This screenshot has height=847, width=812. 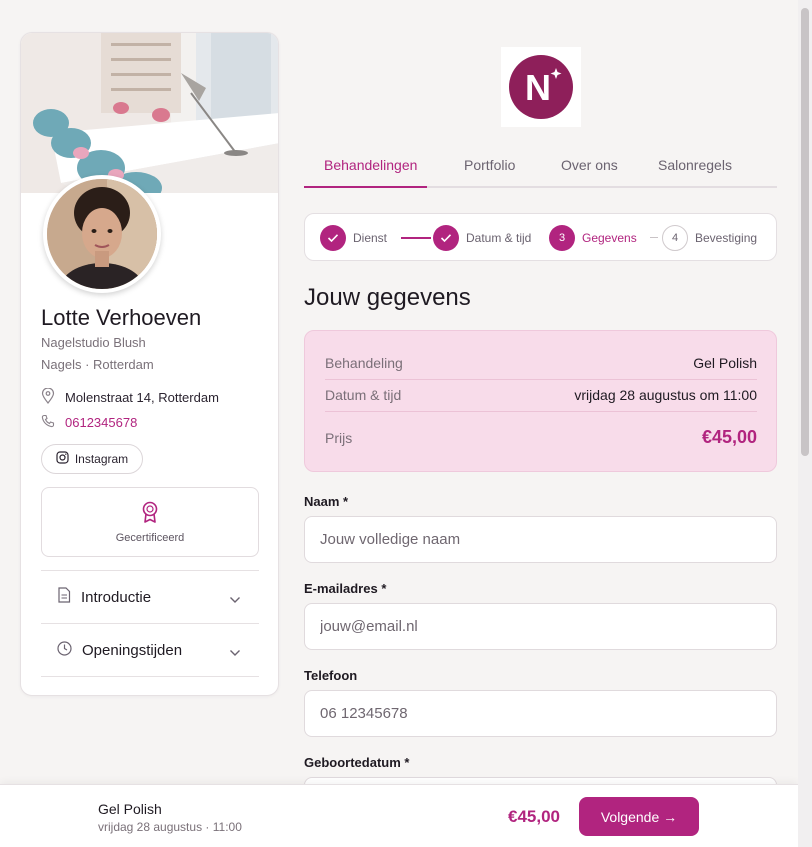 I want to click on summary-label: Datum & tijd, so click(x=363, y=395).